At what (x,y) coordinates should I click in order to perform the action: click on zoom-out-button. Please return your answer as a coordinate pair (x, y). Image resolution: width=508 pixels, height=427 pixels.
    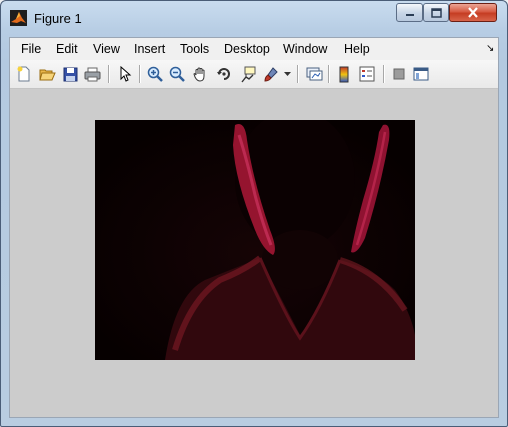
    Looking at the image, I should click on (177, 74).